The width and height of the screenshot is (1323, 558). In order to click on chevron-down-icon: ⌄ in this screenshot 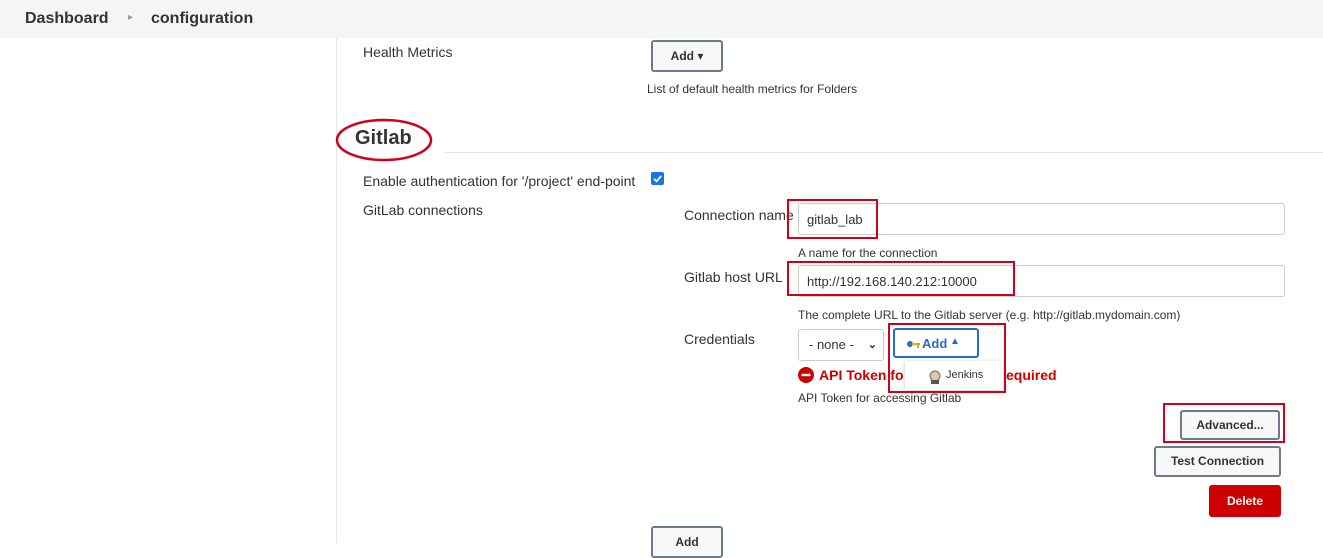, I will do `click(872, 345)`.